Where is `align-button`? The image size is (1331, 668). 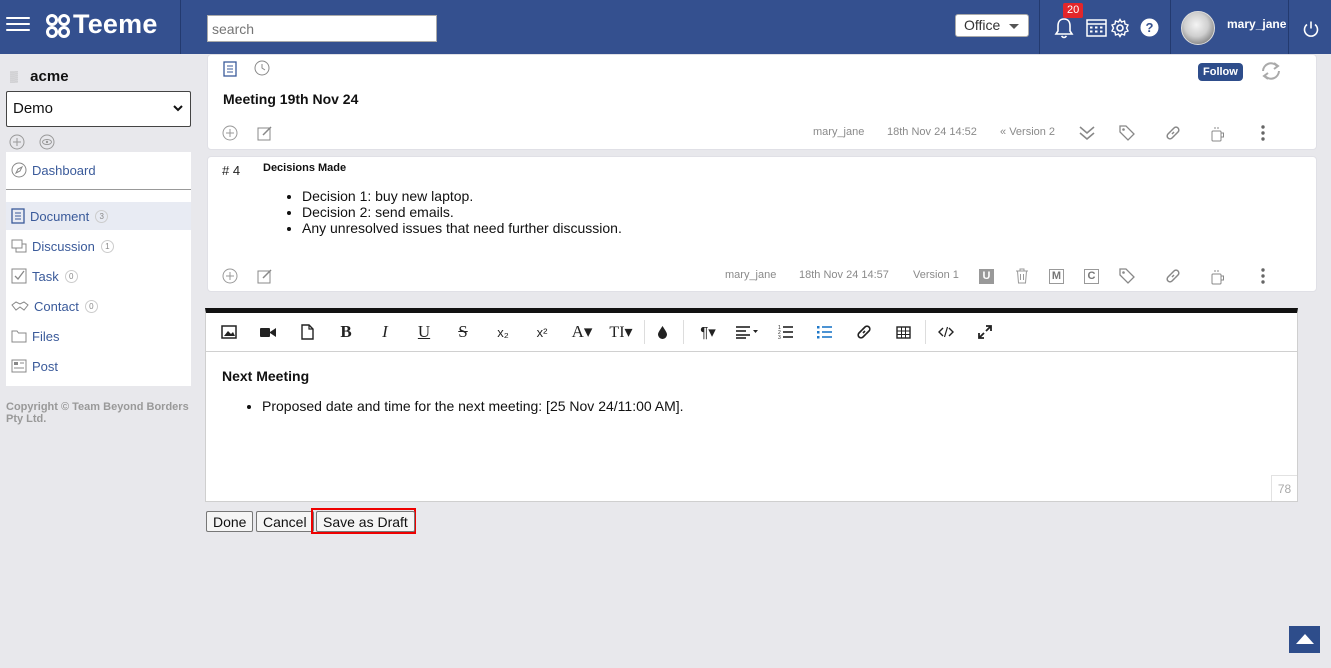 align-button is located at coordinates (747, 332).